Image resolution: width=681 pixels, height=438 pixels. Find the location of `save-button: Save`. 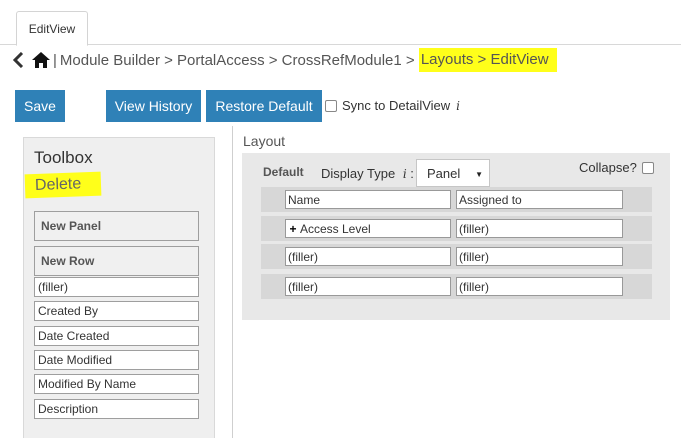

save-button: Save is located at coordinates (40, 106).